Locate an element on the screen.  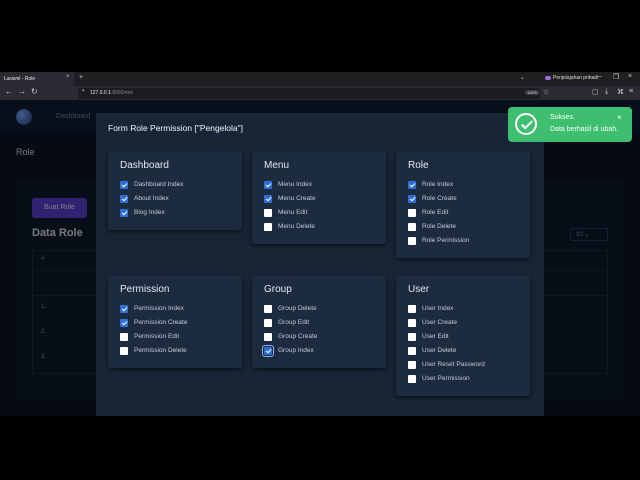
zoom-level: 110% is located at coordinates (532, 92).